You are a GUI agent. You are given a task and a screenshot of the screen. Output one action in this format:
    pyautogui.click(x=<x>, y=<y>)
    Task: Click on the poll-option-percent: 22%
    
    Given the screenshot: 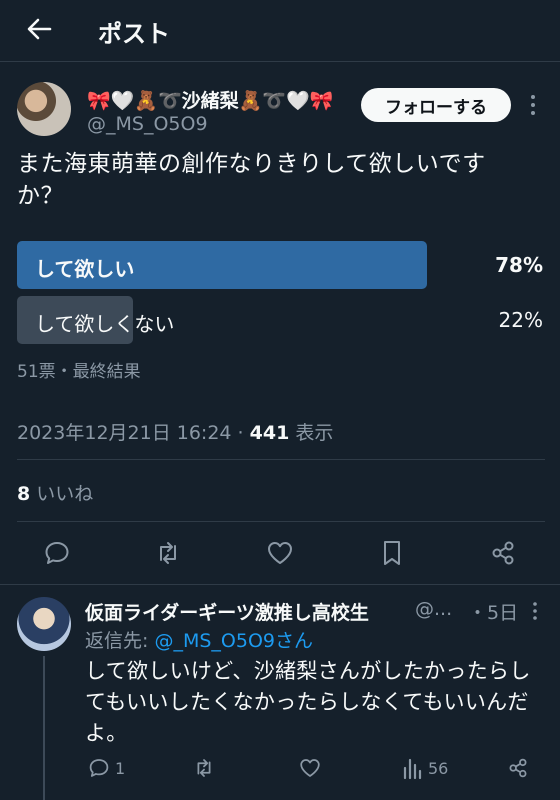 What is the action you would take?
    pyautogui.click(x=520, y=320)
    